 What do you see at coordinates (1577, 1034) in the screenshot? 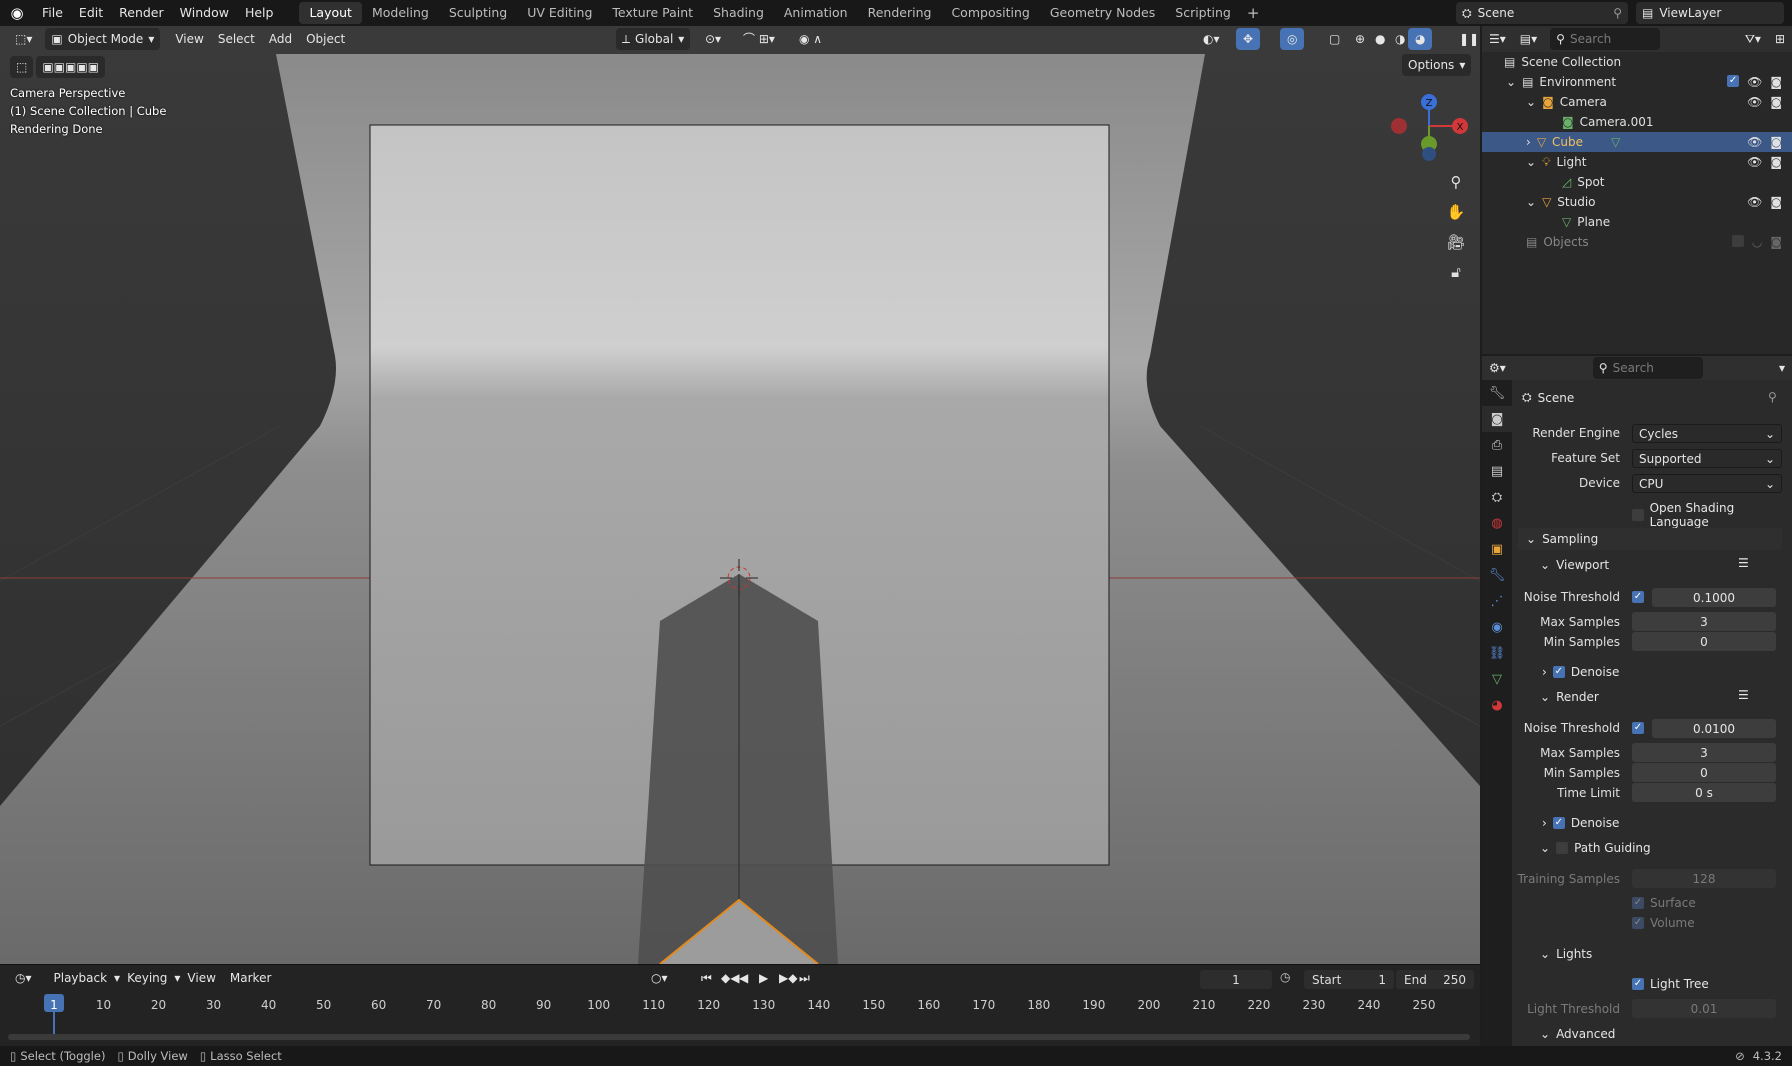
I see `advanced-subpanel: ⌄ Advanced` at bounding box center [1577, 1034].